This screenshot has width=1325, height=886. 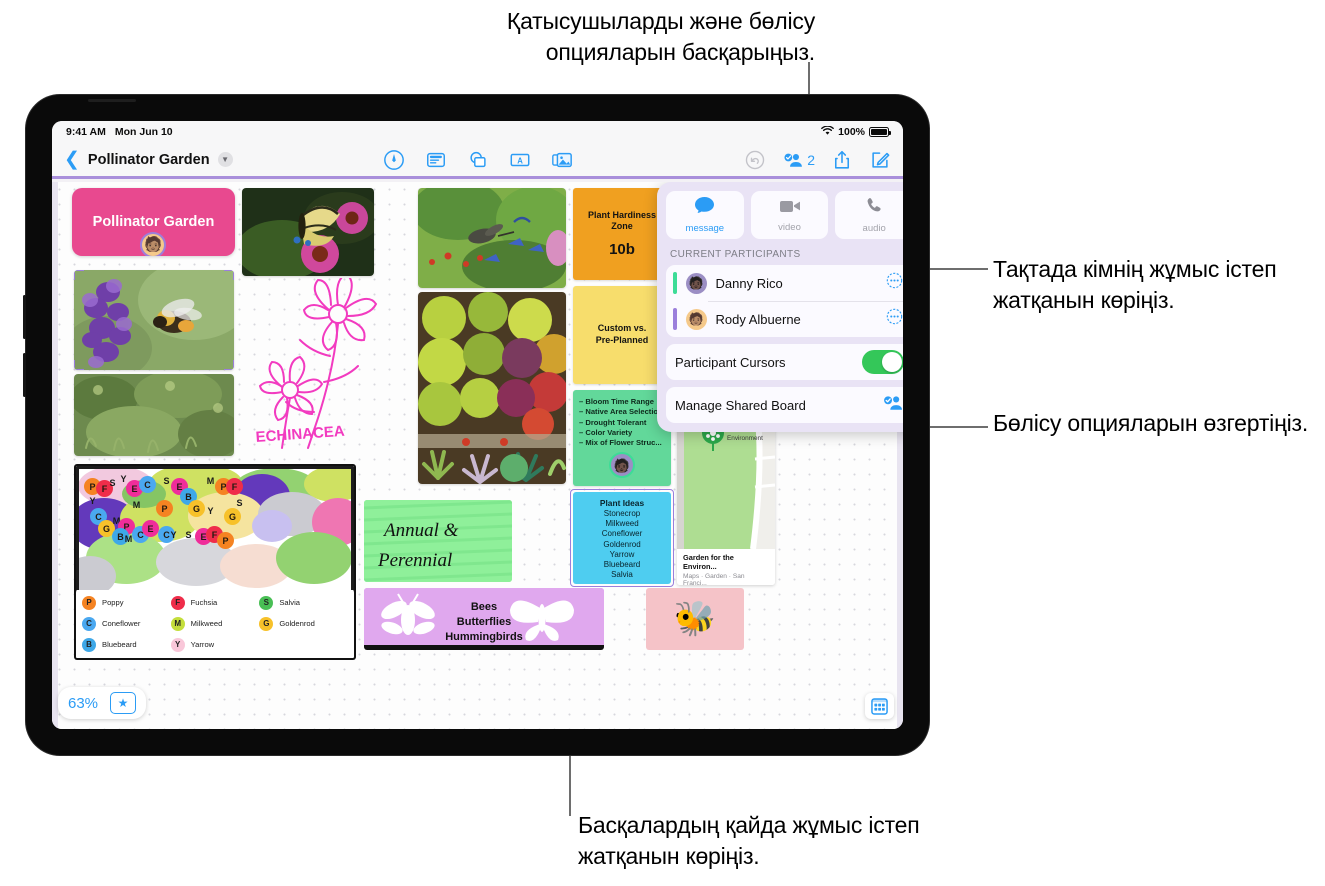 What do you see at coordinates (755, 160) in the screenshot?
I see `undo-icon` at bounding box center [755, 160].